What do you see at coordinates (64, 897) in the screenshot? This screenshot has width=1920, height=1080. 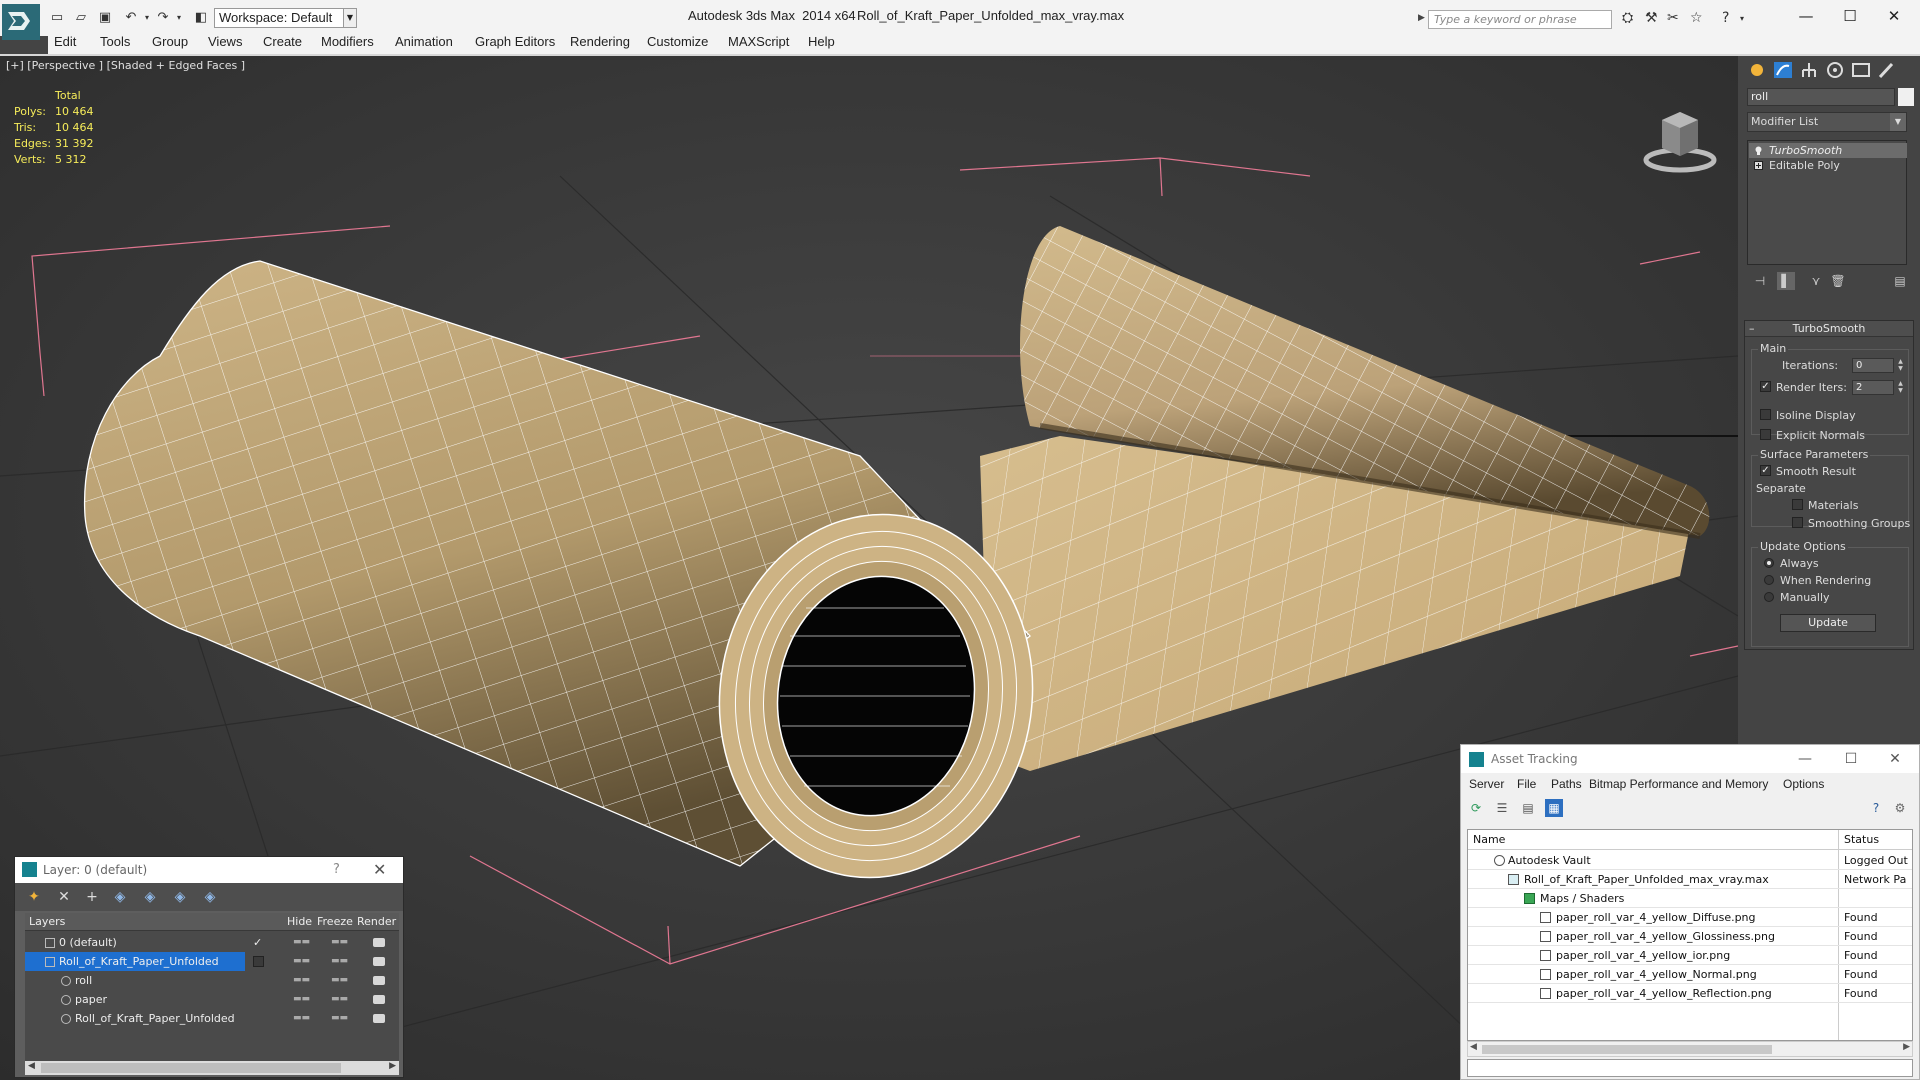 I see `delete-layer-icon: ✕` at bounding box center [64, 897].